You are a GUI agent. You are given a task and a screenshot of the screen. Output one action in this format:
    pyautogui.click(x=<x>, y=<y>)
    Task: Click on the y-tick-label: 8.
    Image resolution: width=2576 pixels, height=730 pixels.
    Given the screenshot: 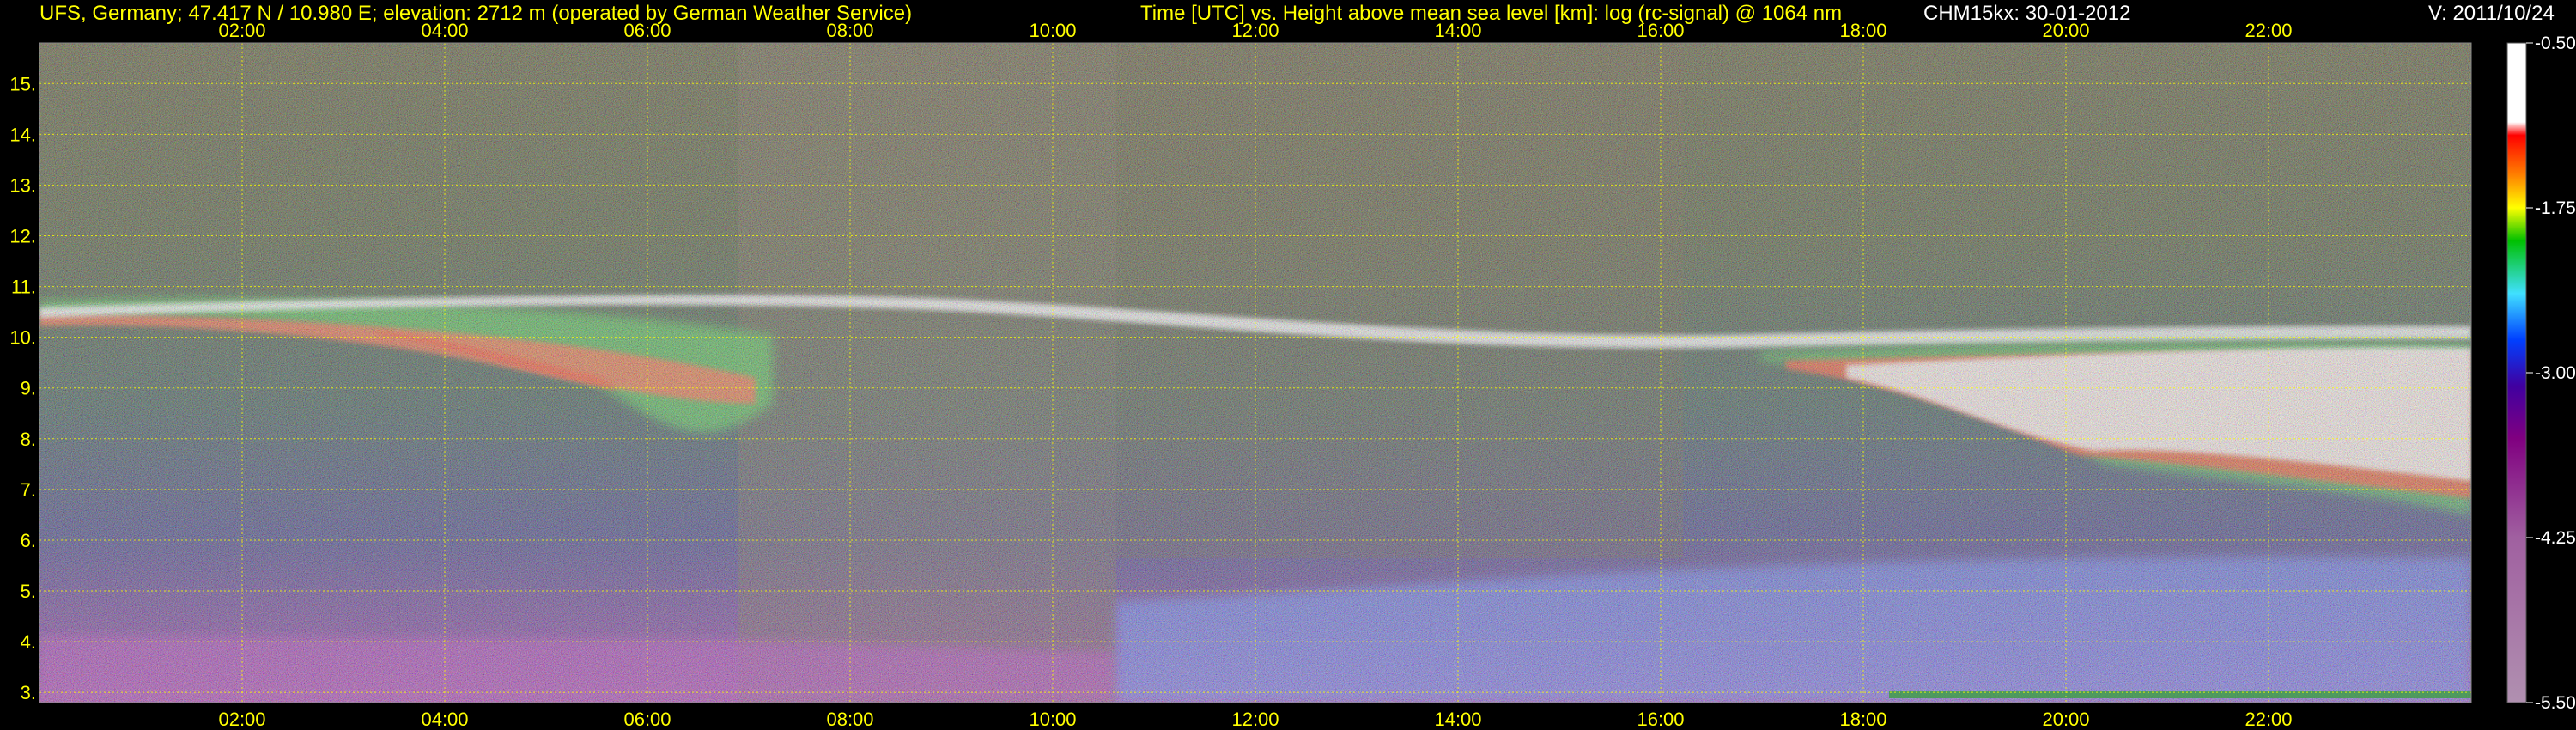 What is the action you would take?
    pyautogui.click(x=28, y=439)
    